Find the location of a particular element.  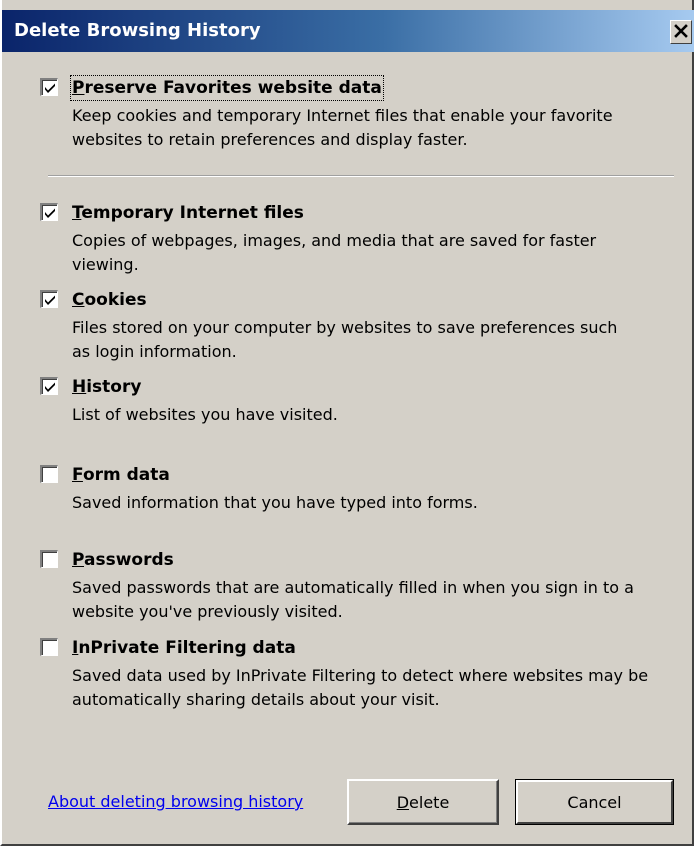

label-text: emporary Internet files is located at coordinates (192, 213).